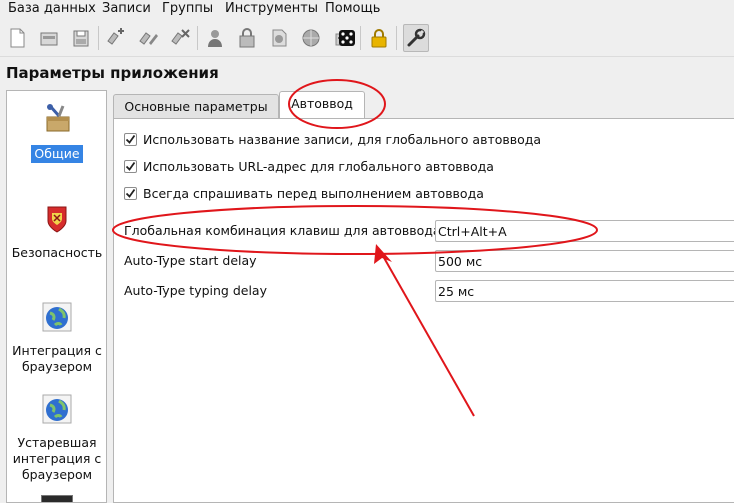 This screenshot has width=734, height=503. I want to click on edit-entry-icon, so click(148, 38).